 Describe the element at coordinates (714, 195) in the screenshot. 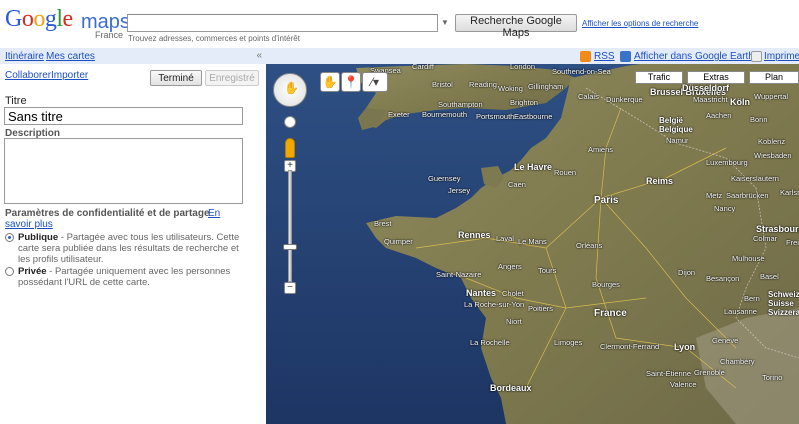

I see `map-label: Metz` at that location.